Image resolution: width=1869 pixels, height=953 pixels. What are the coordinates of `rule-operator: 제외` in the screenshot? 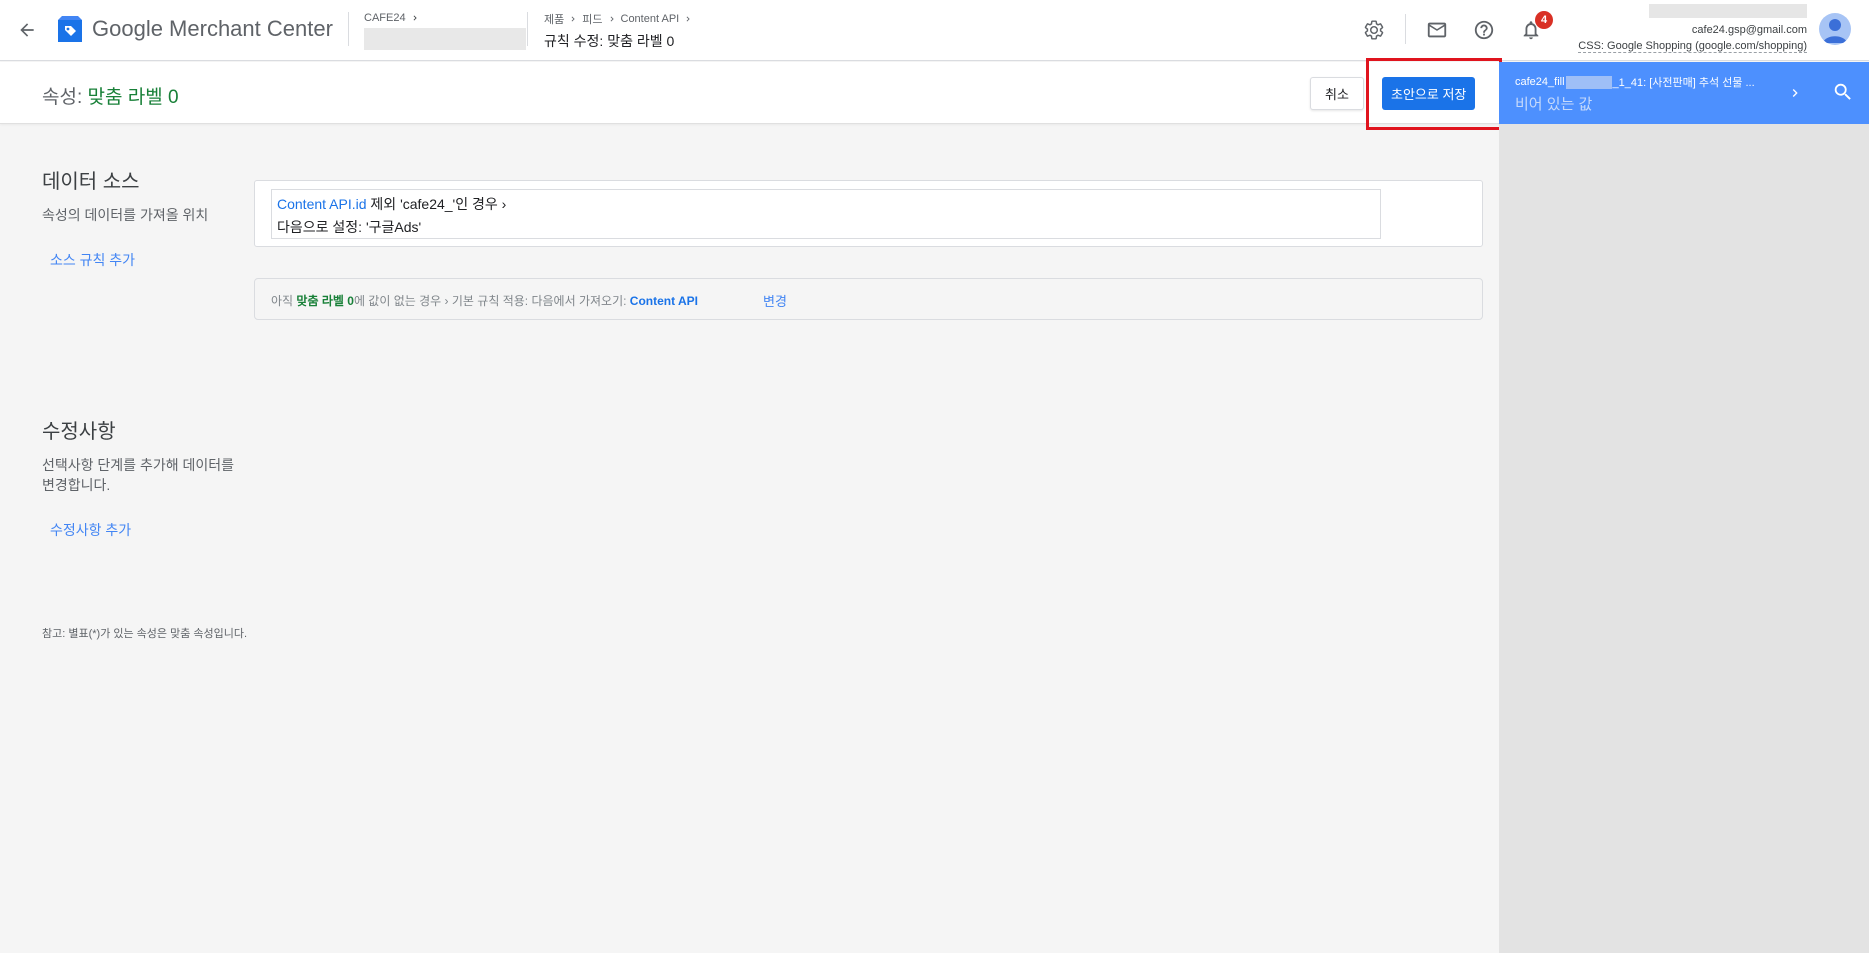 It's located at (383, 204).